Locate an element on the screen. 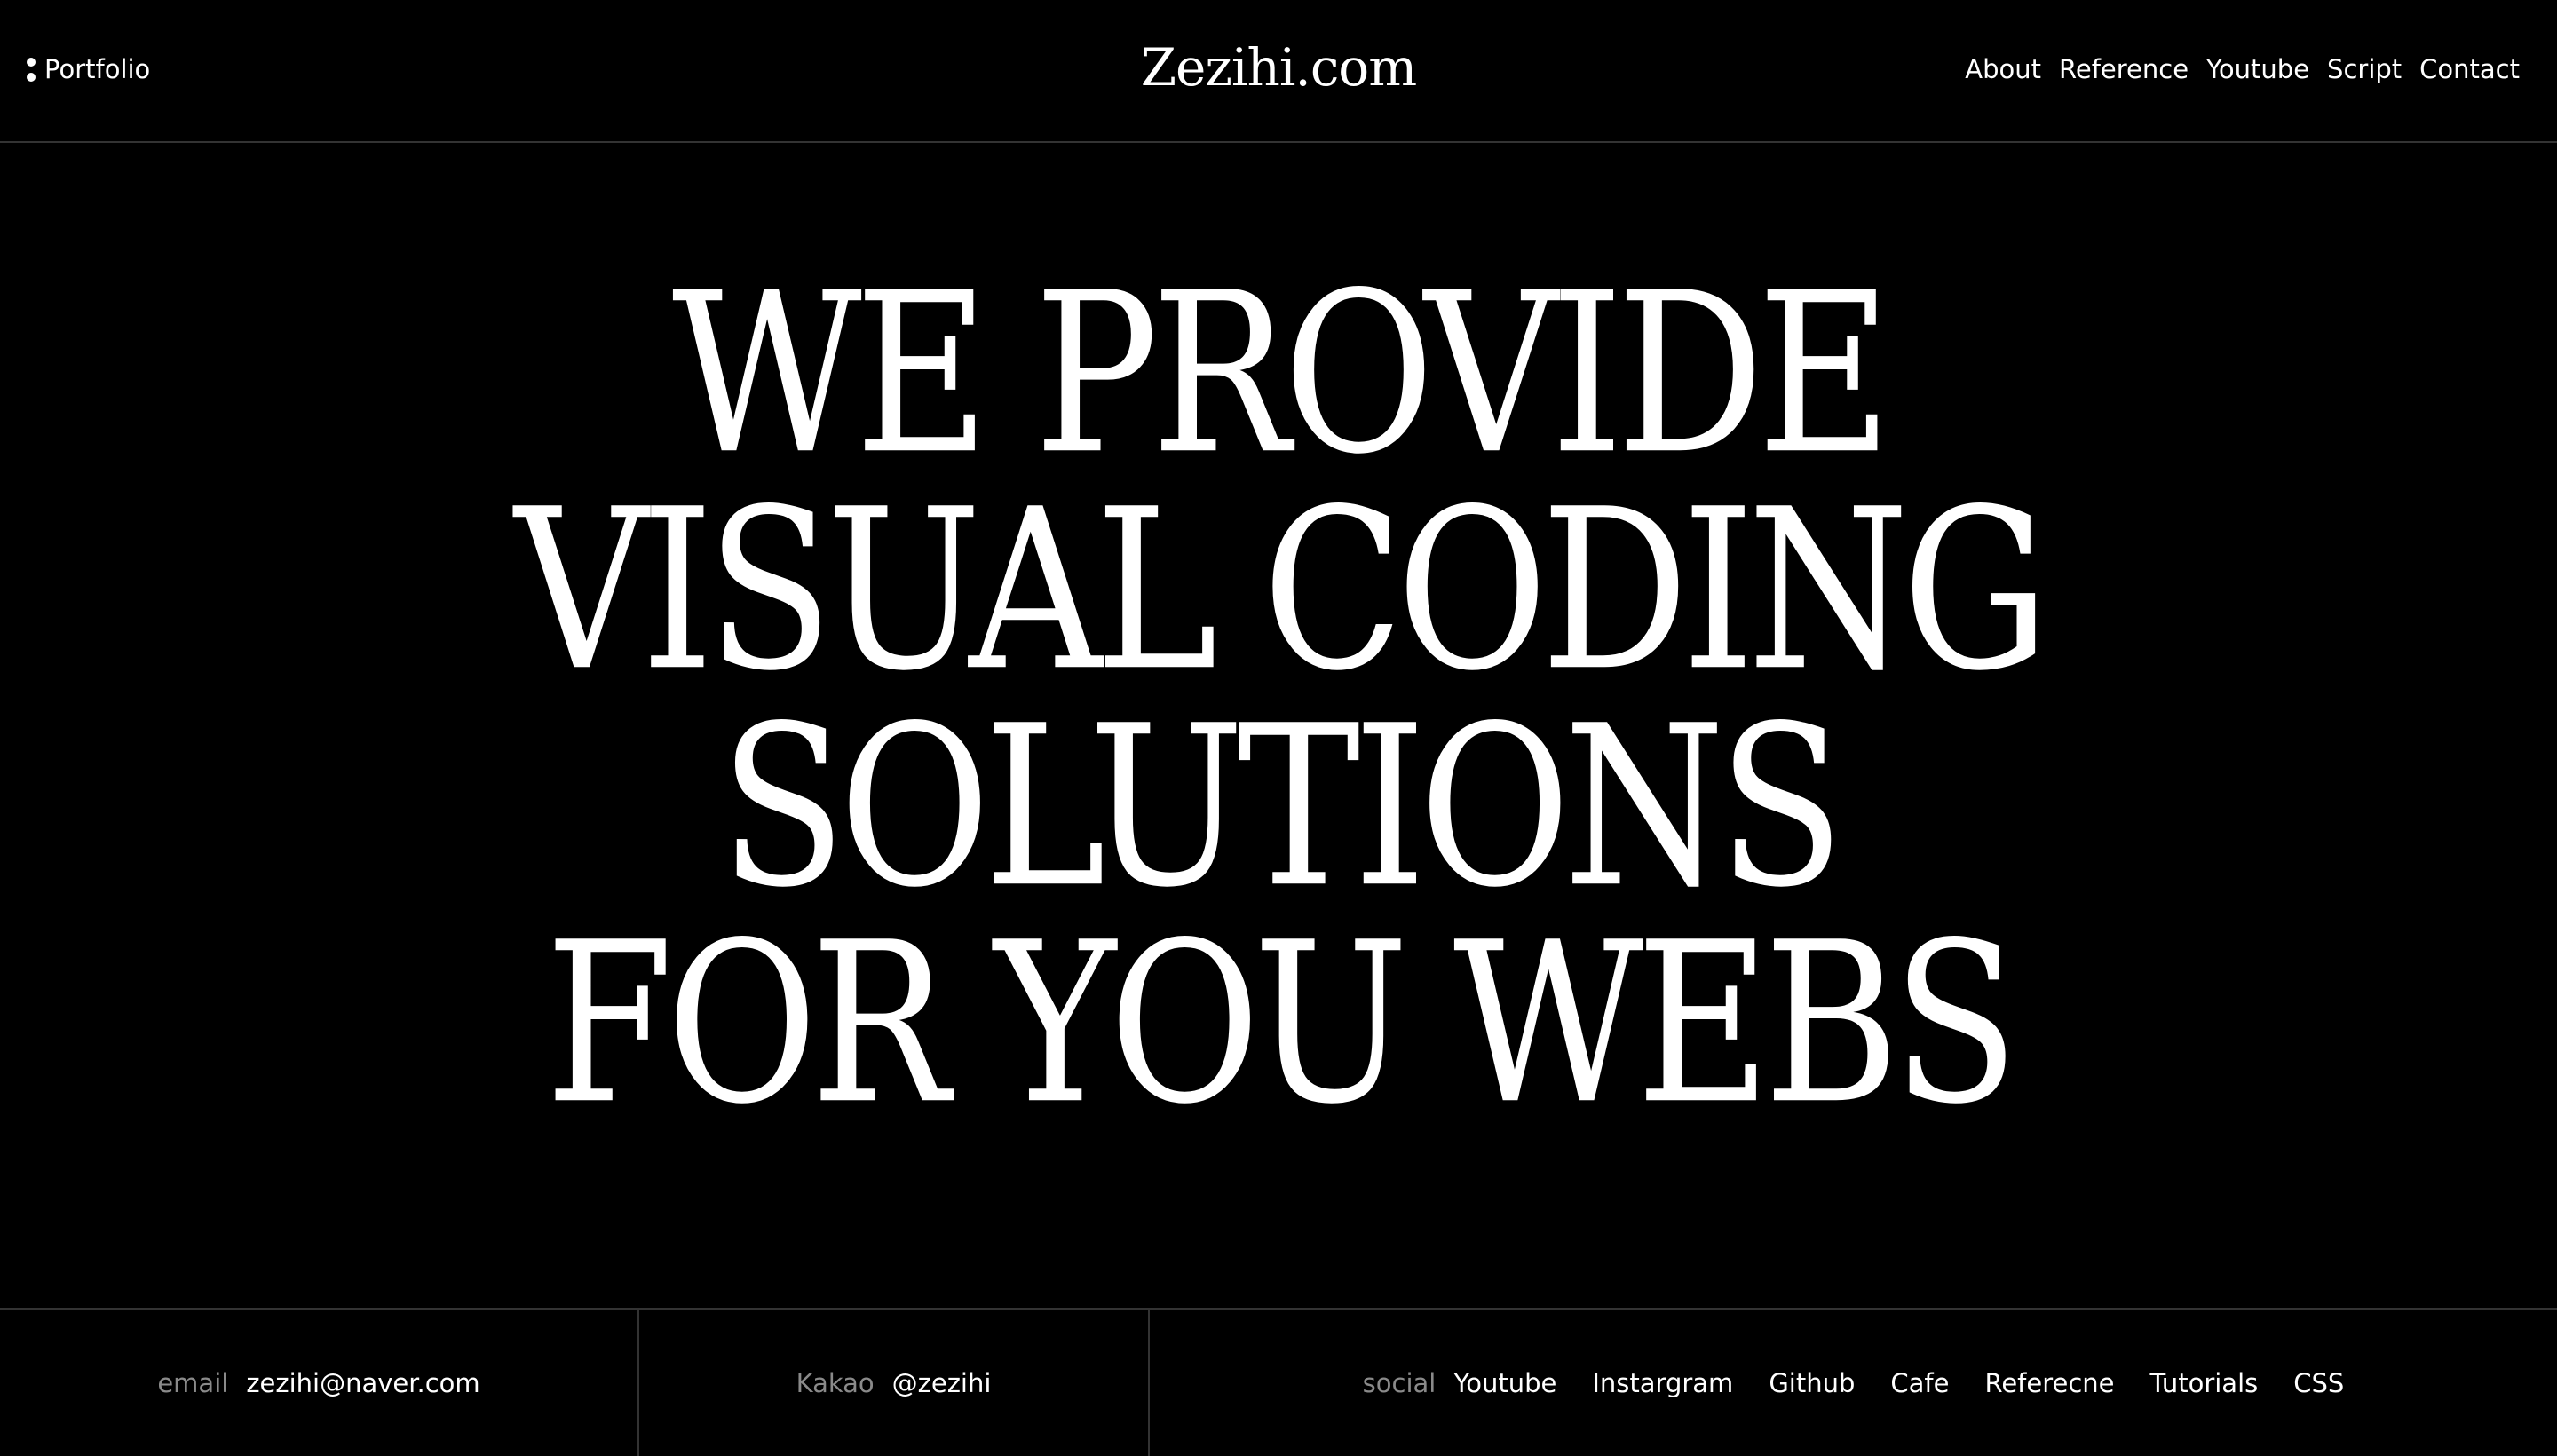 This screenshot has width=2557, height=1456. social-link-cafe: Cafe is located at coordinates (1919, 1383).